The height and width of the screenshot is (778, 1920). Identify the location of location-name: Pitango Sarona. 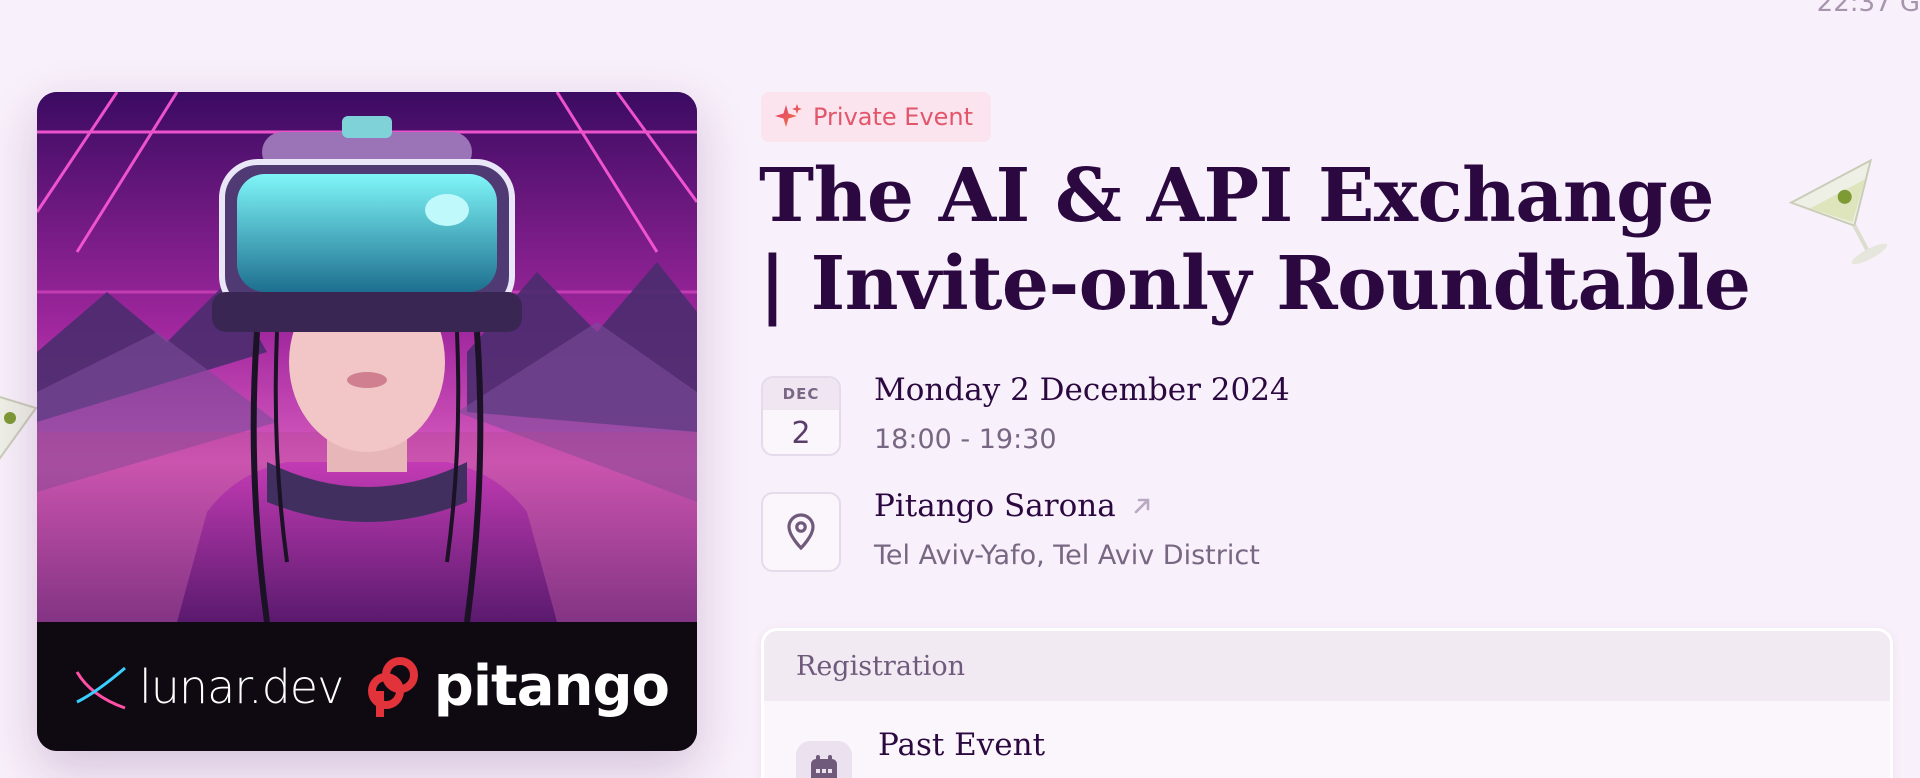
(995, 506).